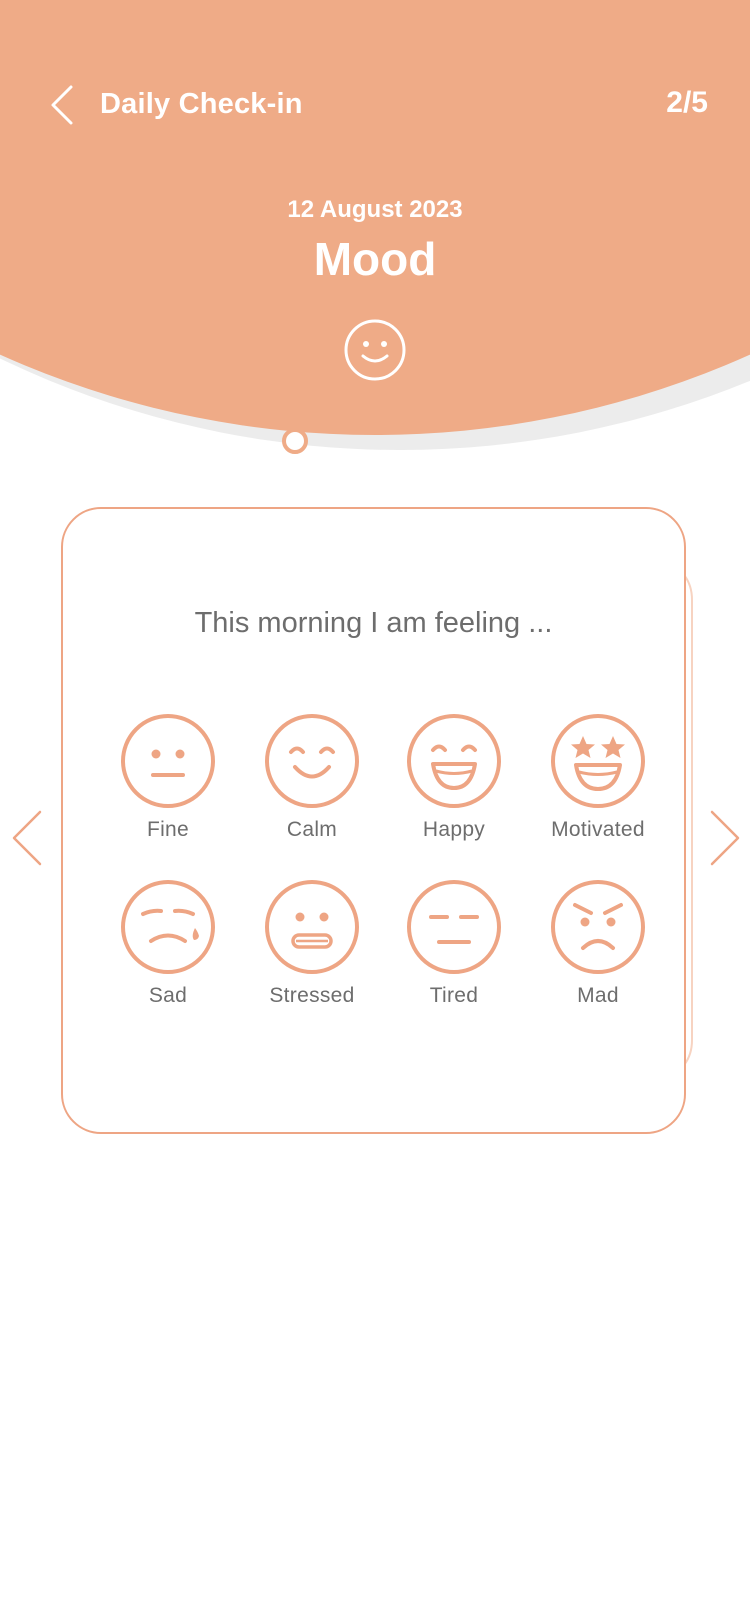 The height and width of the screenshot is (1624, 750). Describe the element at coordinates (295, 441) in the screenshot. I see `progress-indicator` at that location.